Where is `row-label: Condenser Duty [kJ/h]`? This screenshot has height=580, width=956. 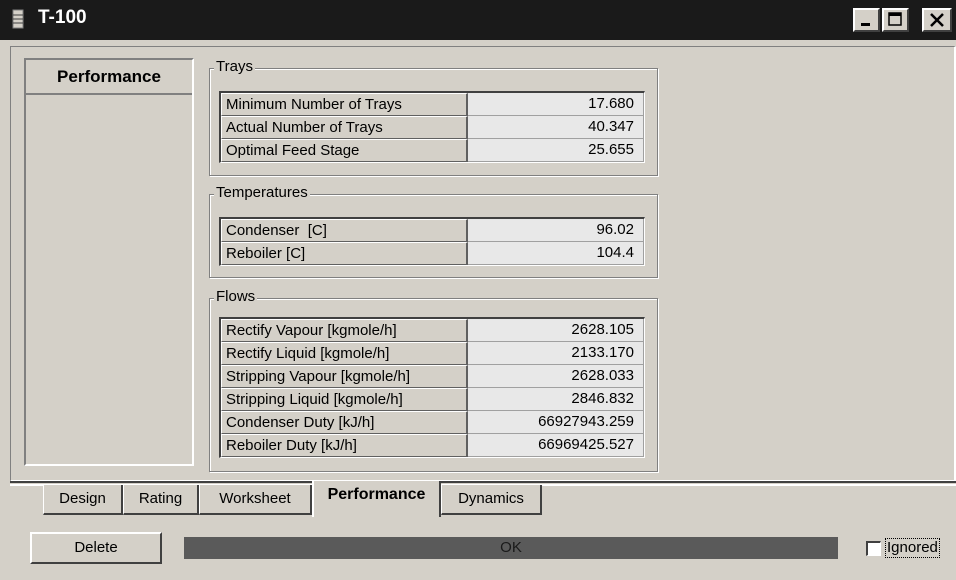 row-label: Condenser Duty [kJ/h] is located at coordinates (344, 422).